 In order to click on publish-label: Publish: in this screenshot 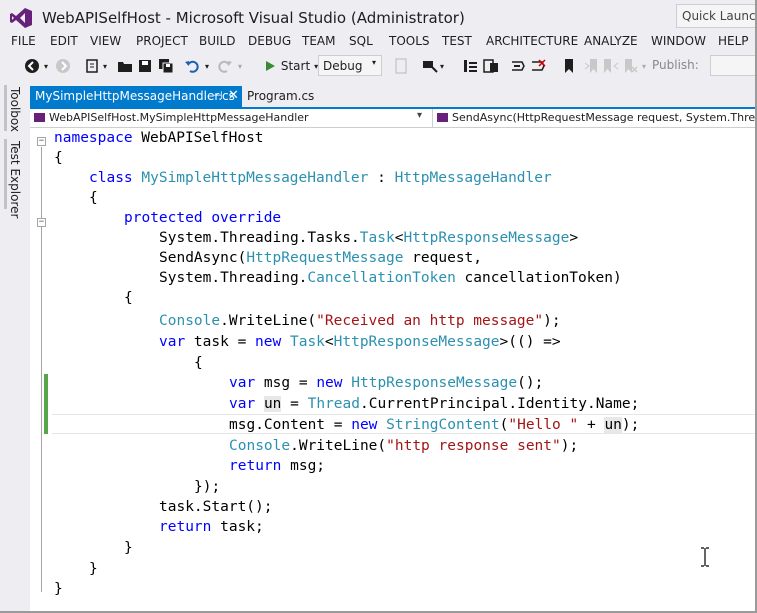, I will do `click(675, 65)`.